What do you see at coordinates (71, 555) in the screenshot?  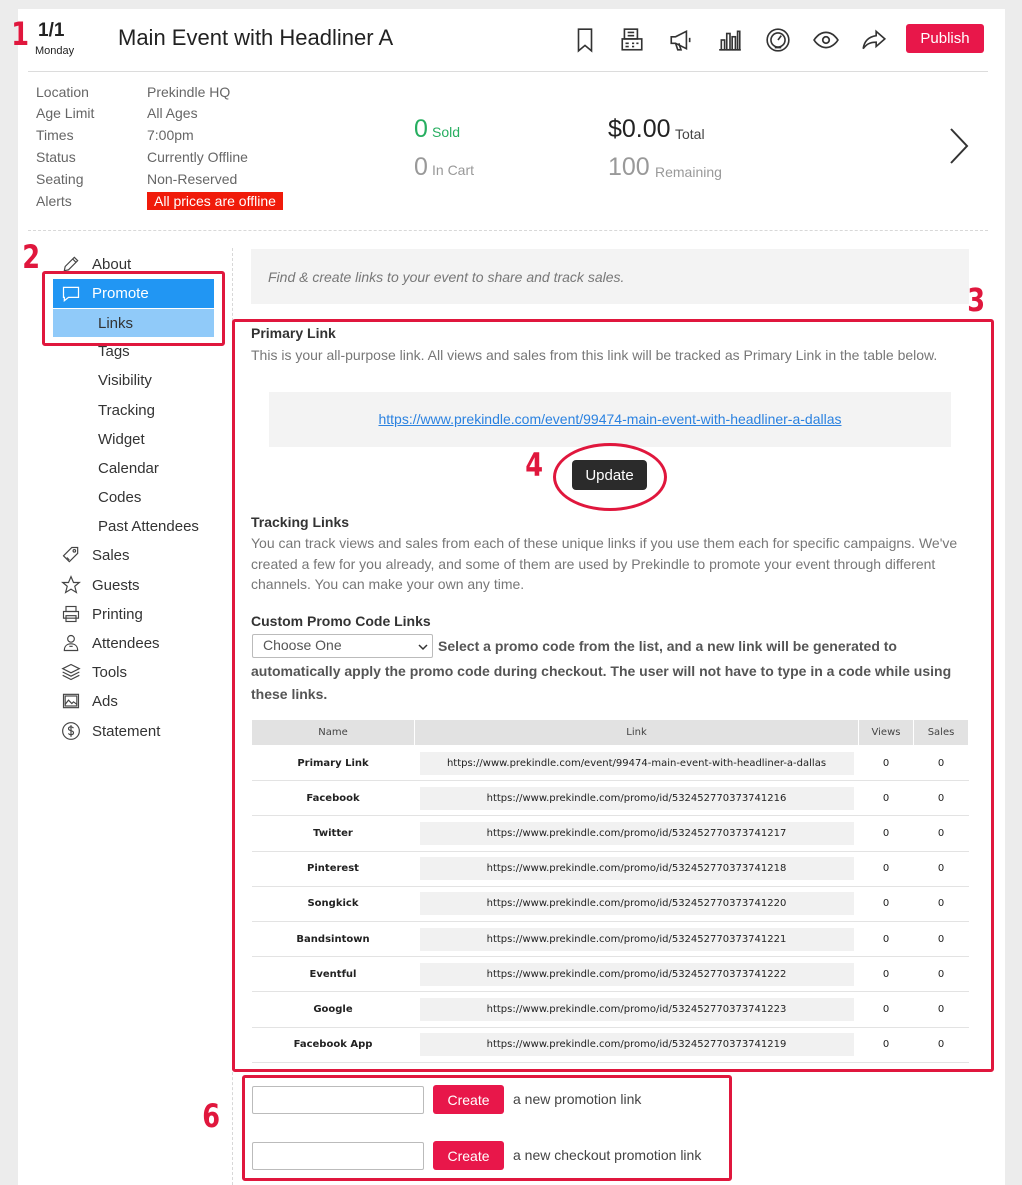 I see `tag-icon` at bounding box center [71, 555].